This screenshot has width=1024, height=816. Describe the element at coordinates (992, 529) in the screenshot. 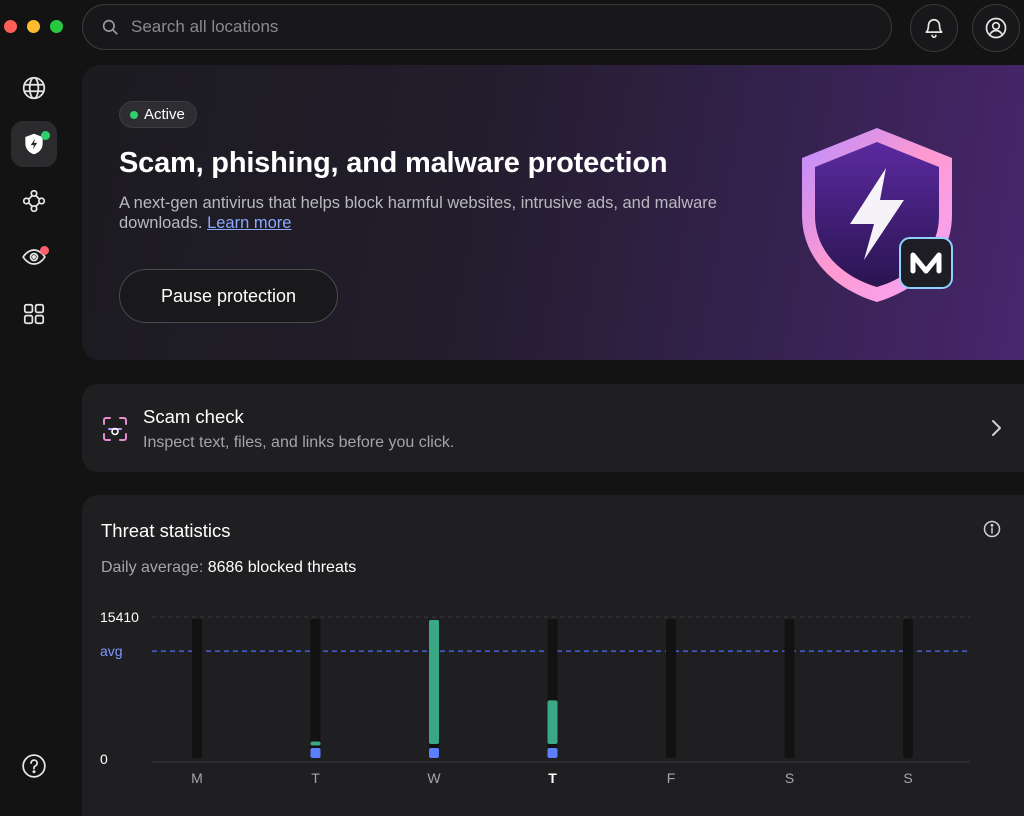

I see `info-icon` at that location.